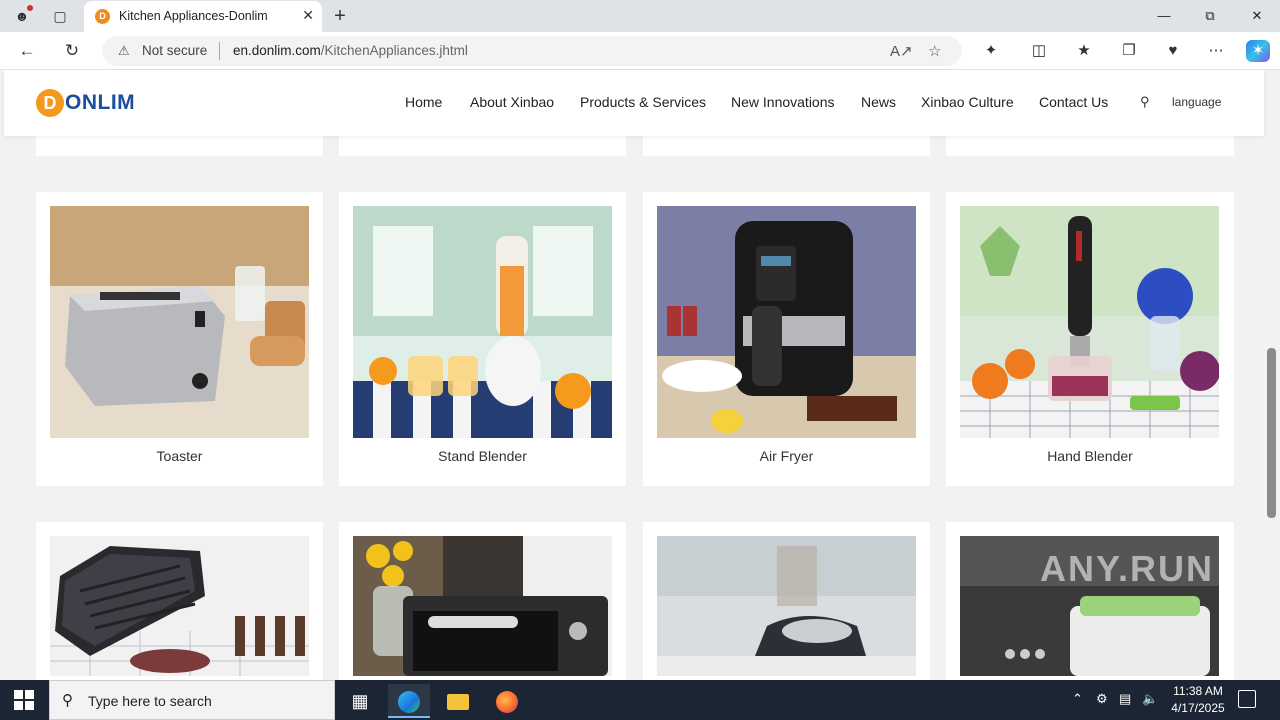  I want to click on air-fryer-image, so click(786, 322).